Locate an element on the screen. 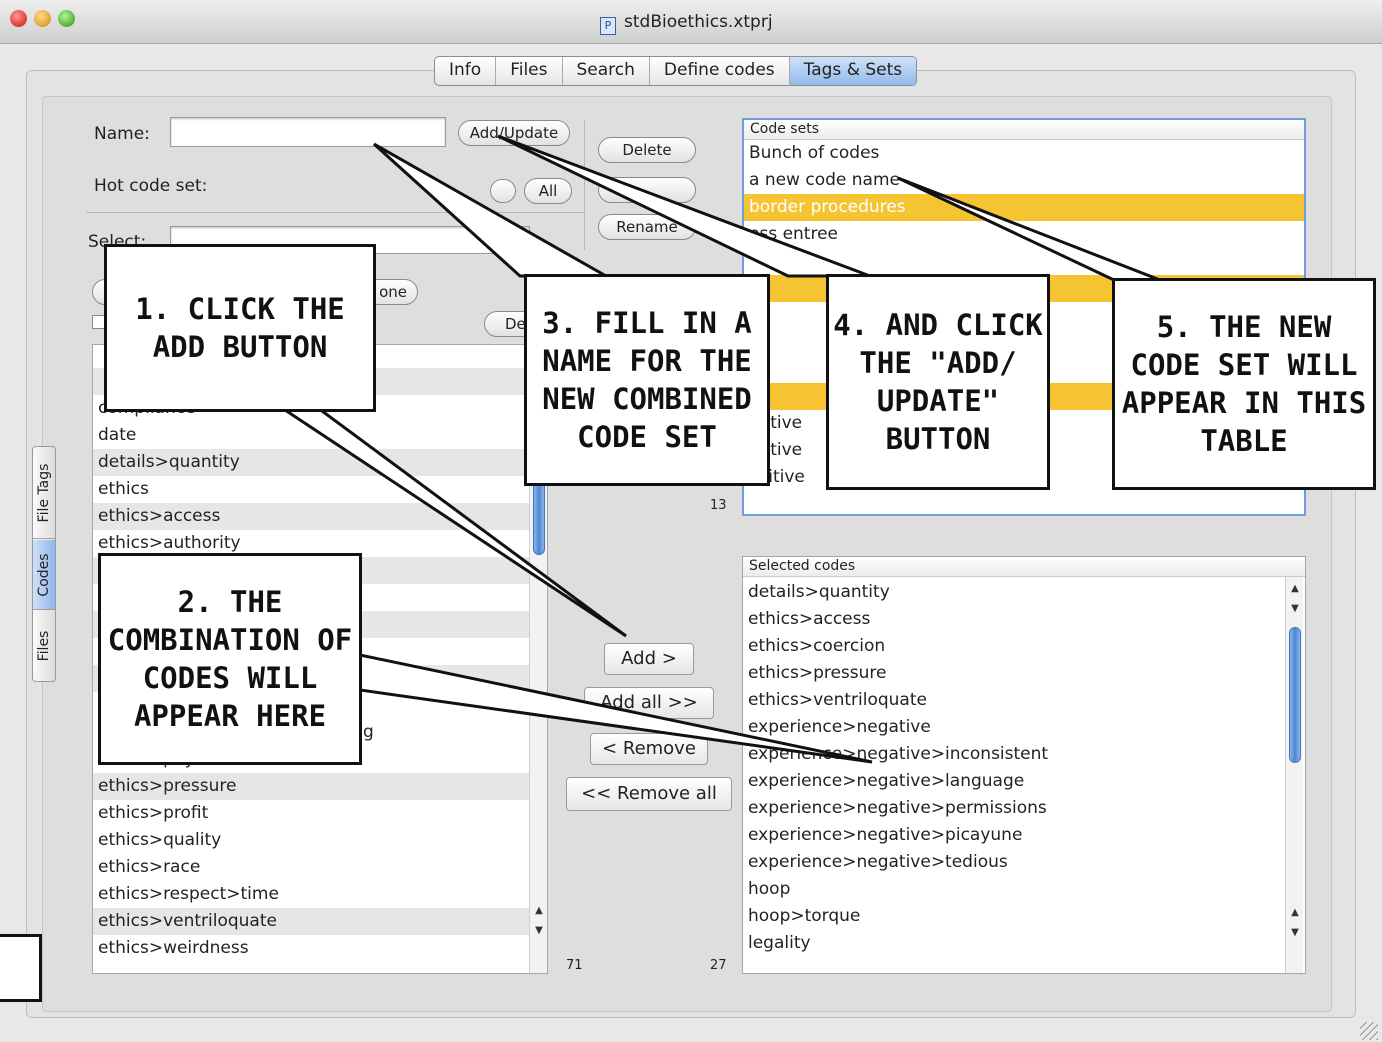 Image resolution: width=1382 pixels, height=1042 pixels. zoom-button is located at coordinates (66, 18).